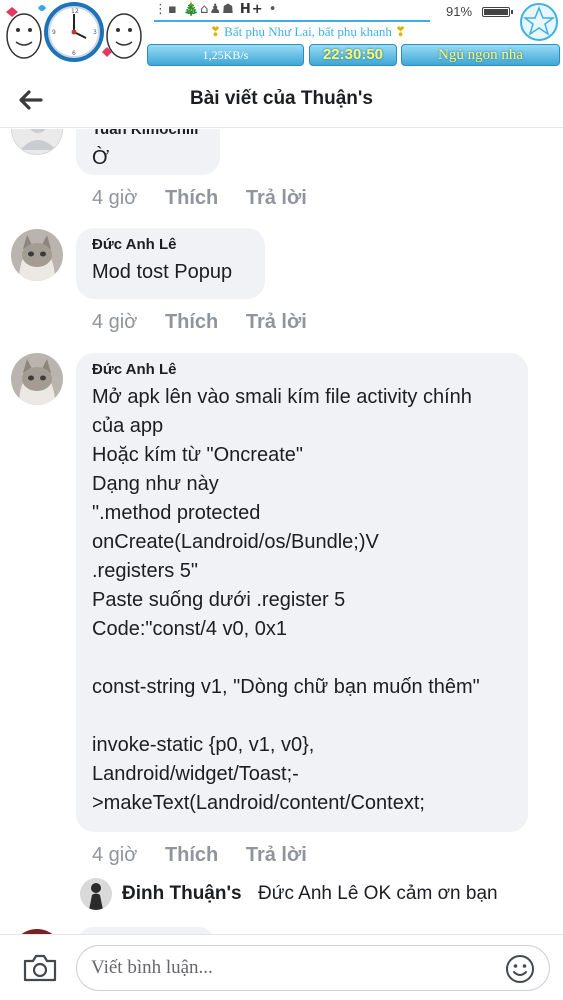 This screenshot has height=1000, width=563. Describe the element at coordinates (459, 11) in the screenshot. I see `battery-percent: 91%` at that location.